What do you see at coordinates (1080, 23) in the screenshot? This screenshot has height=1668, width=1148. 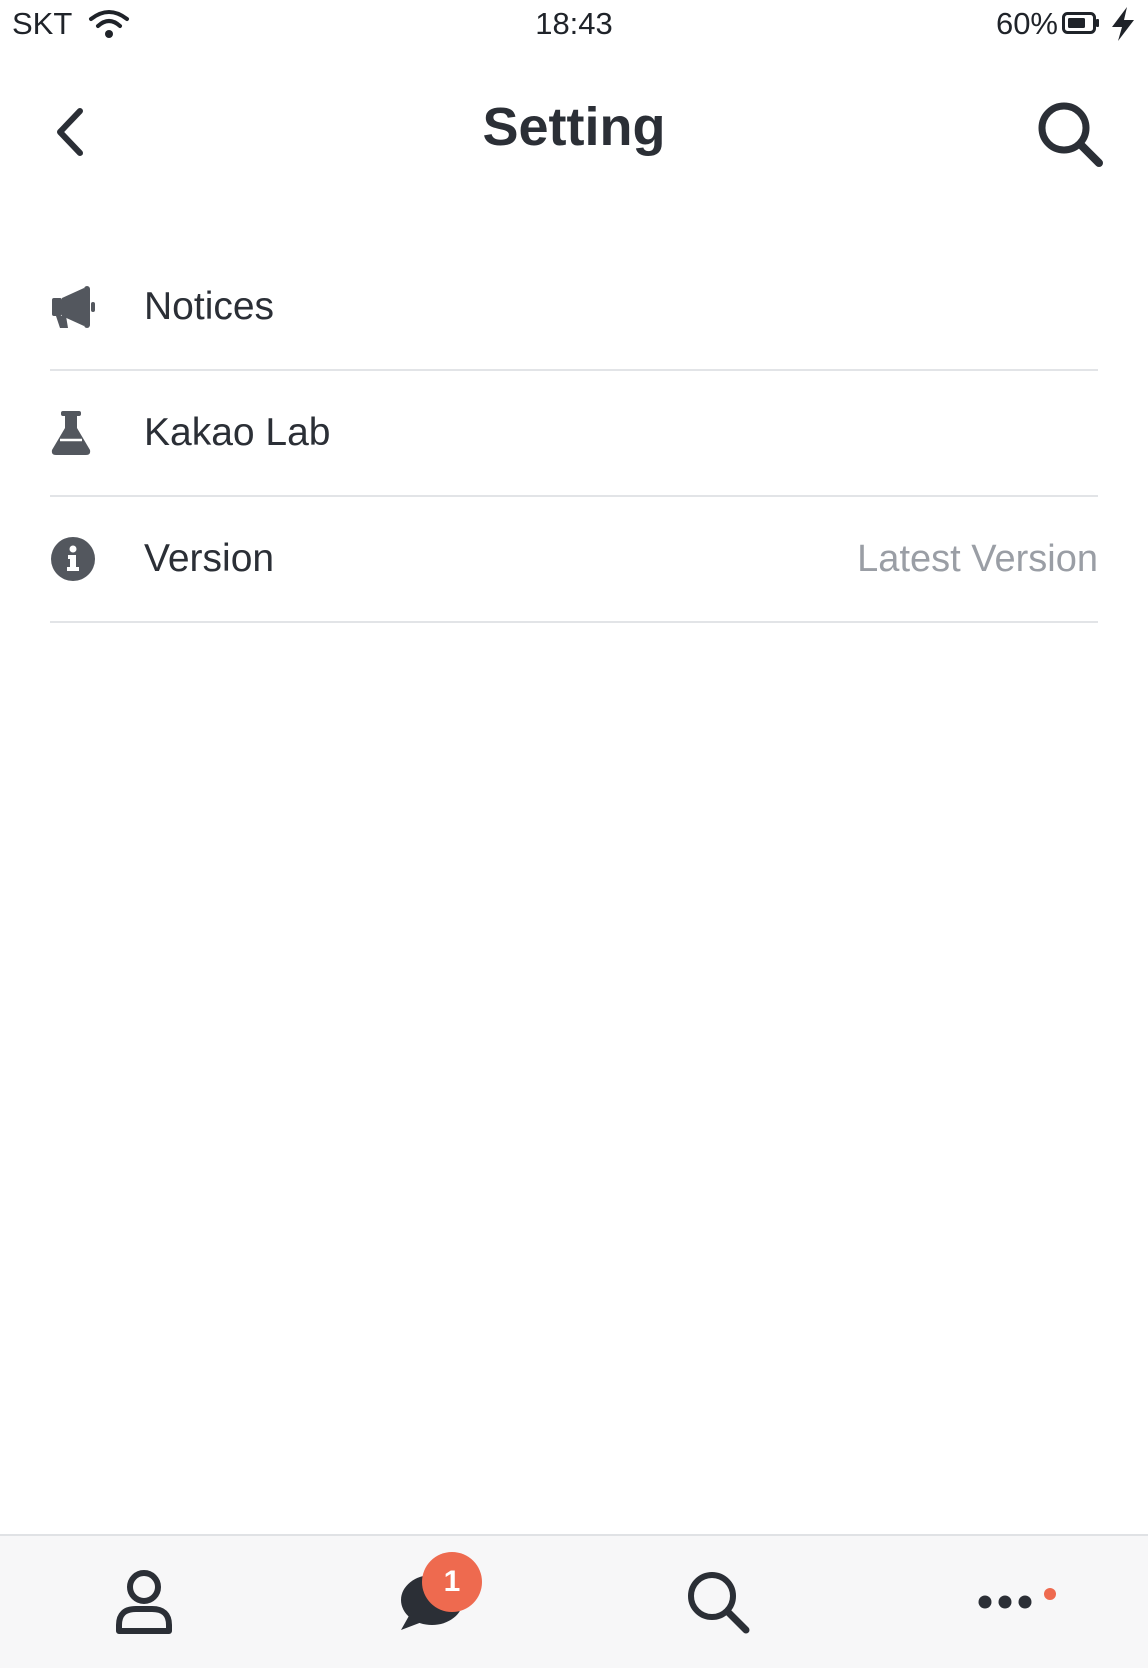 I see `battery-icon` at bounding box center [1080, 23].